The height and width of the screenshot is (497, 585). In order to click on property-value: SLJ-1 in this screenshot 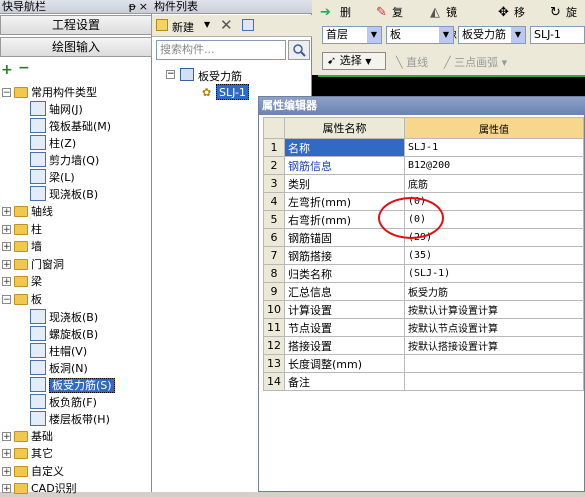, I will do `click(494, 147)`.